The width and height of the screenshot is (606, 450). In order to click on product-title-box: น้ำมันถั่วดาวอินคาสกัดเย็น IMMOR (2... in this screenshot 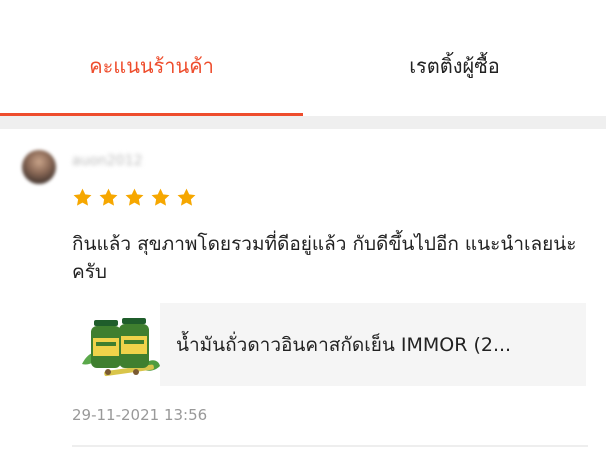, I will do `click(373, 344)`.